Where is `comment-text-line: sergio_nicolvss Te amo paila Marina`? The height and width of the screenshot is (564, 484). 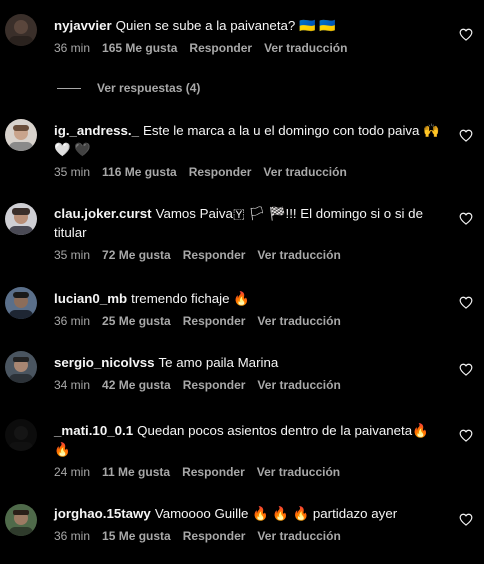 comment-text-line: sergio_nicolvss Te amo paila Marina is located at coordinates (247, 362).